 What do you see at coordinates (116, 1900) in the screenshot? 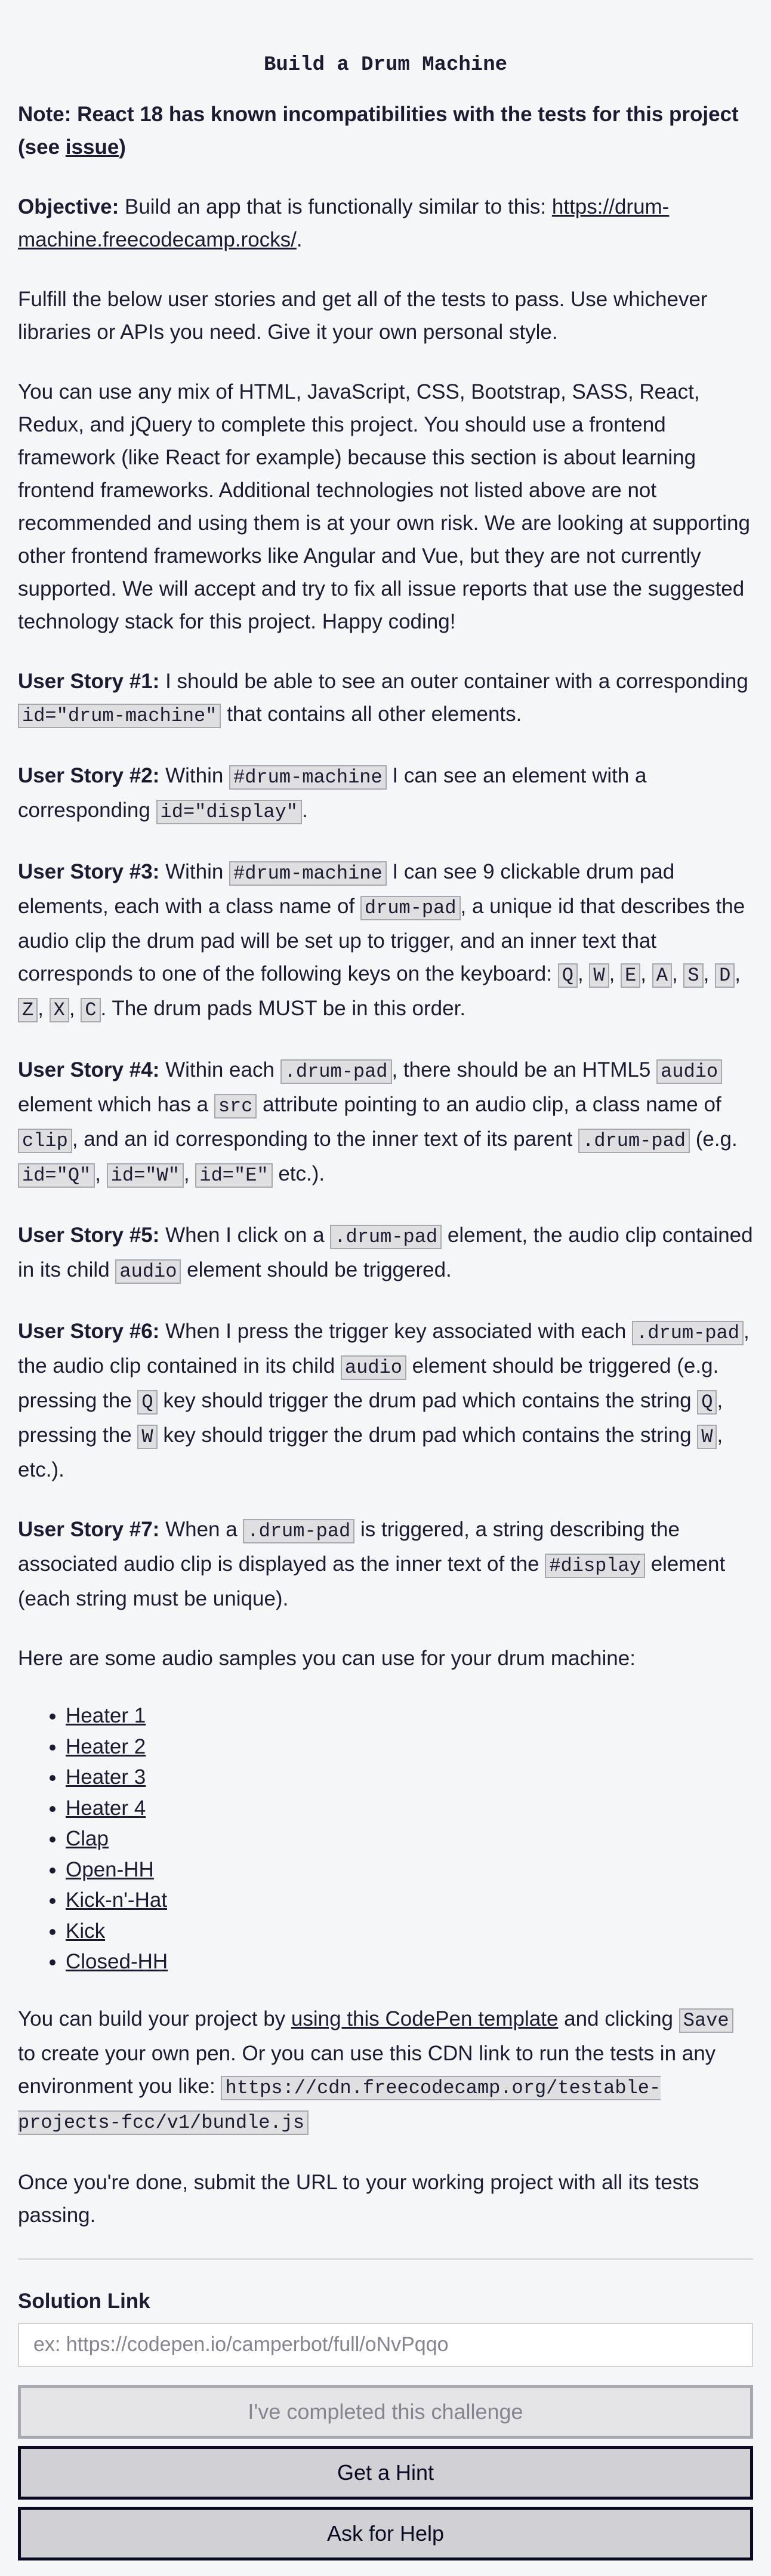
I see `sample-link-kick-n-hat: Kick-n'-Hat` at bounding box center [116, 1900].